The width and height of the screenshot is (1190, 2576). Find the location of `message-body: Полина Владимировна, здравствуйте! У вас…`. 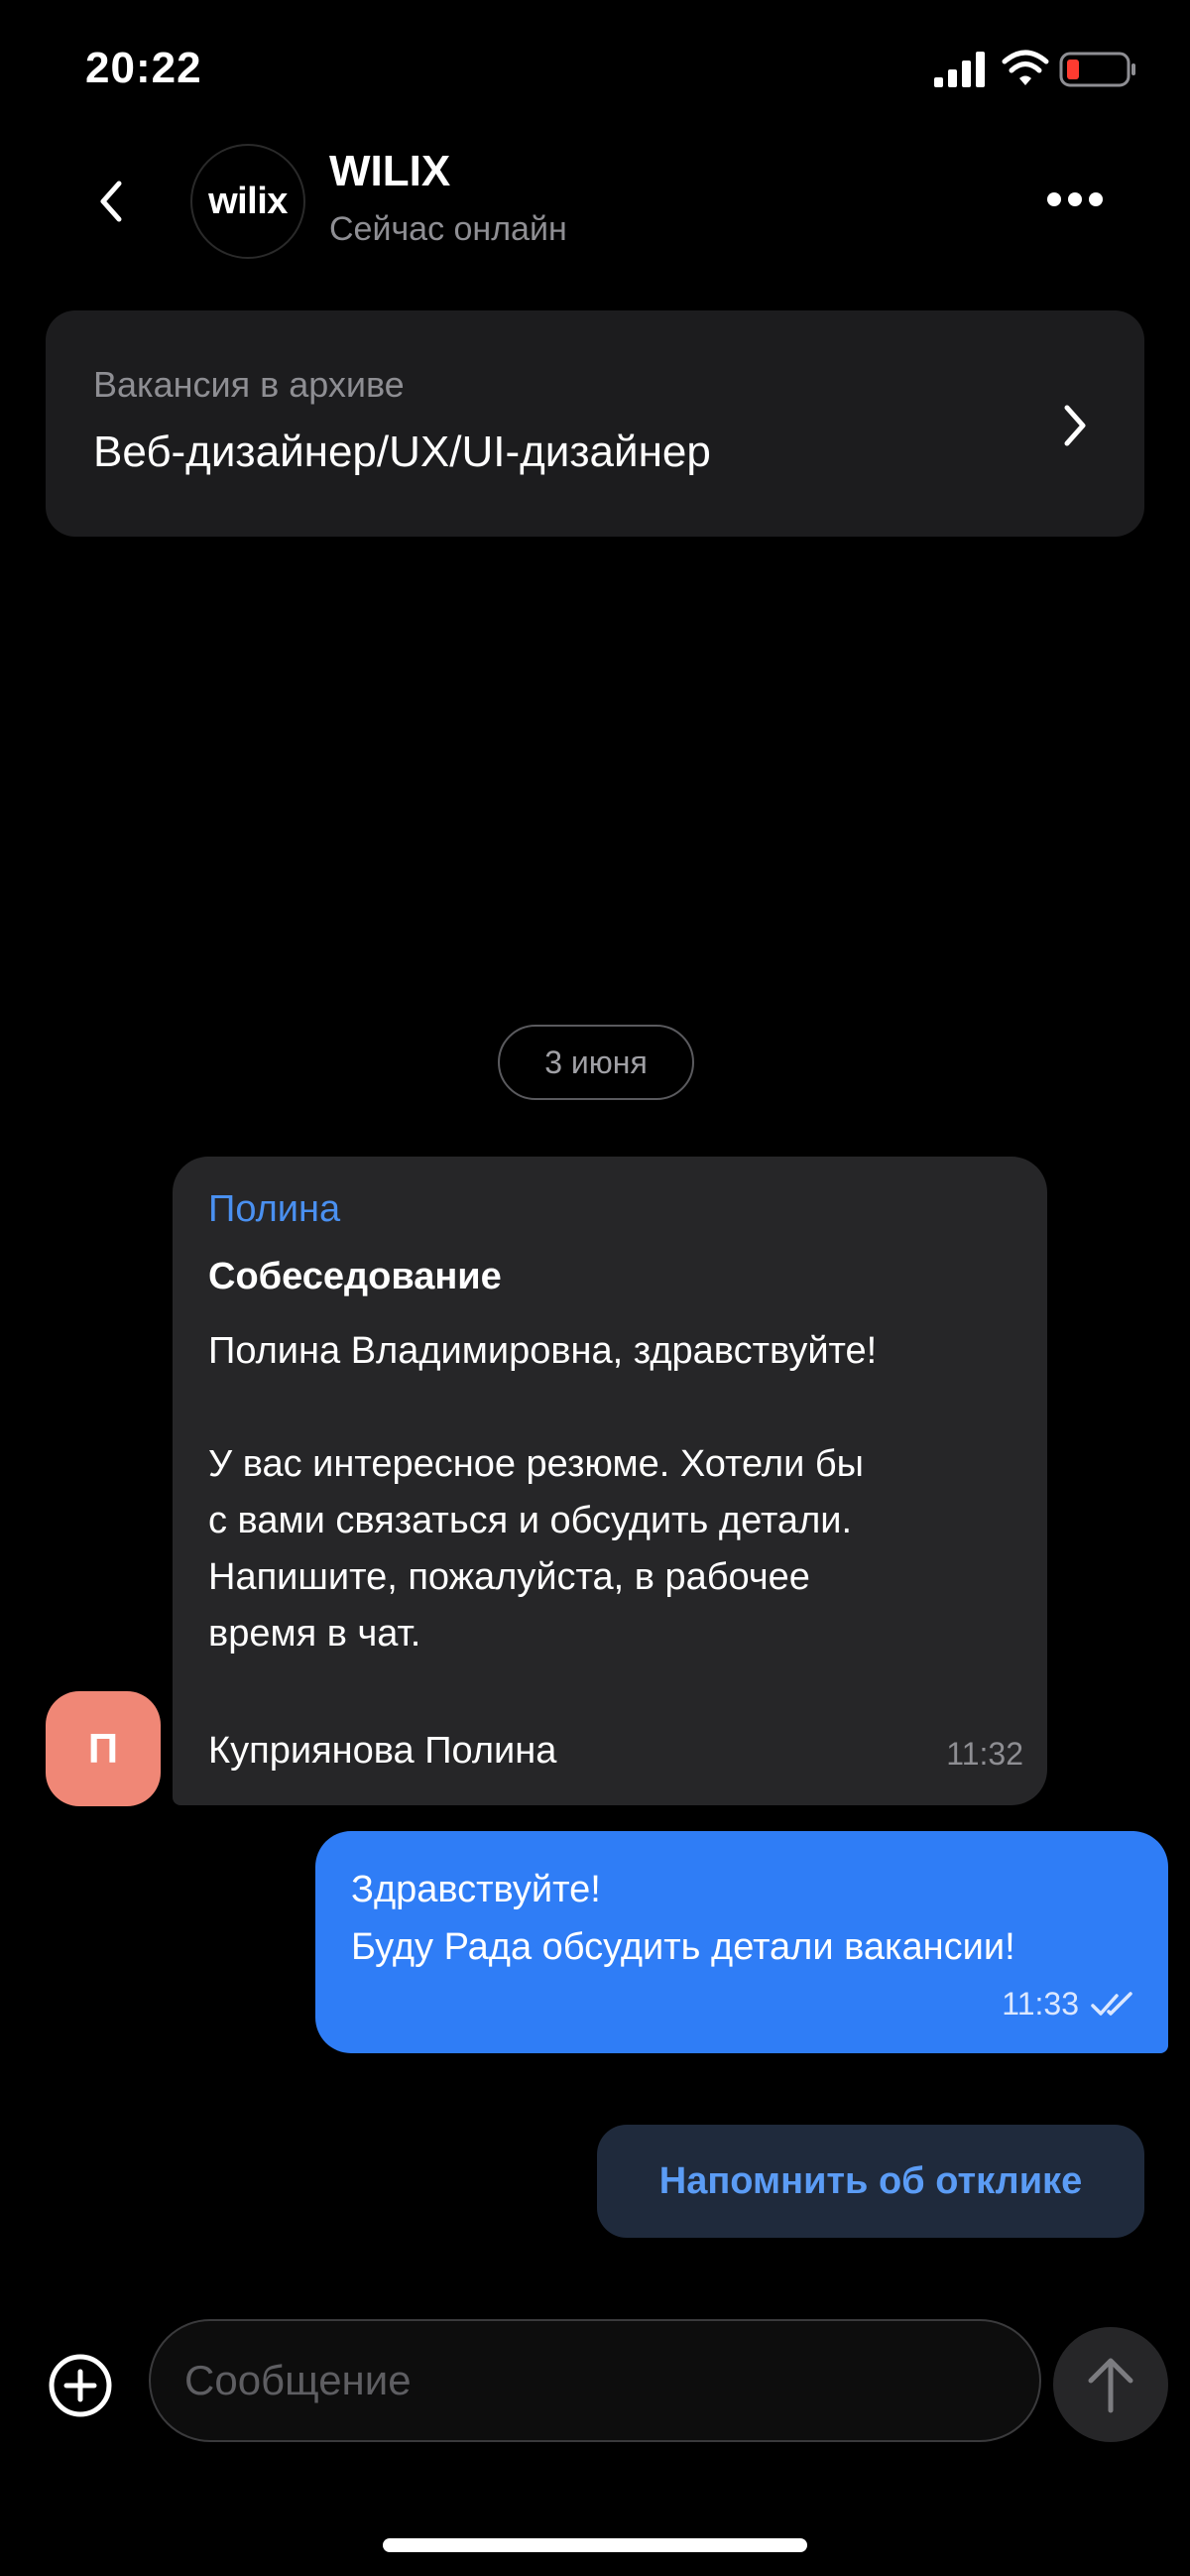

message-body: Полина Владимировна, здравствуйте! У вас… is located at coordinates (543, 1492).